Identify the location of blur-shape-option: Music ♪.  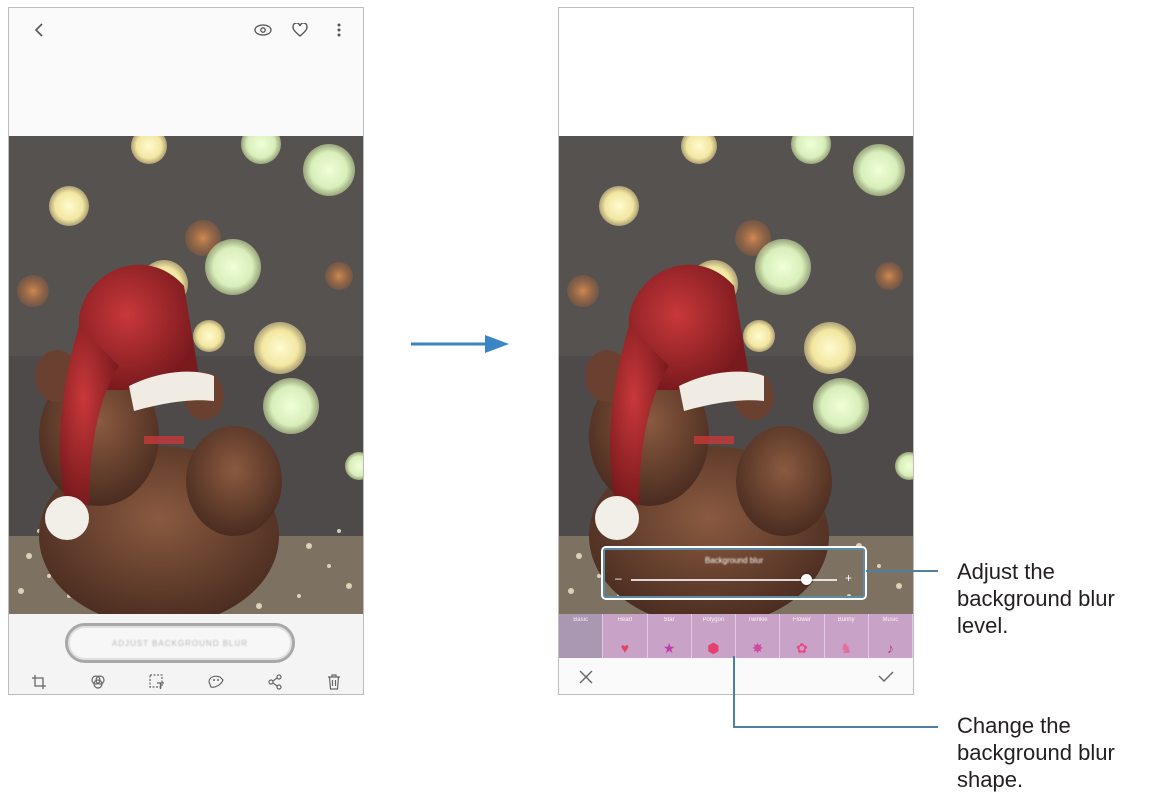
(891, 636).